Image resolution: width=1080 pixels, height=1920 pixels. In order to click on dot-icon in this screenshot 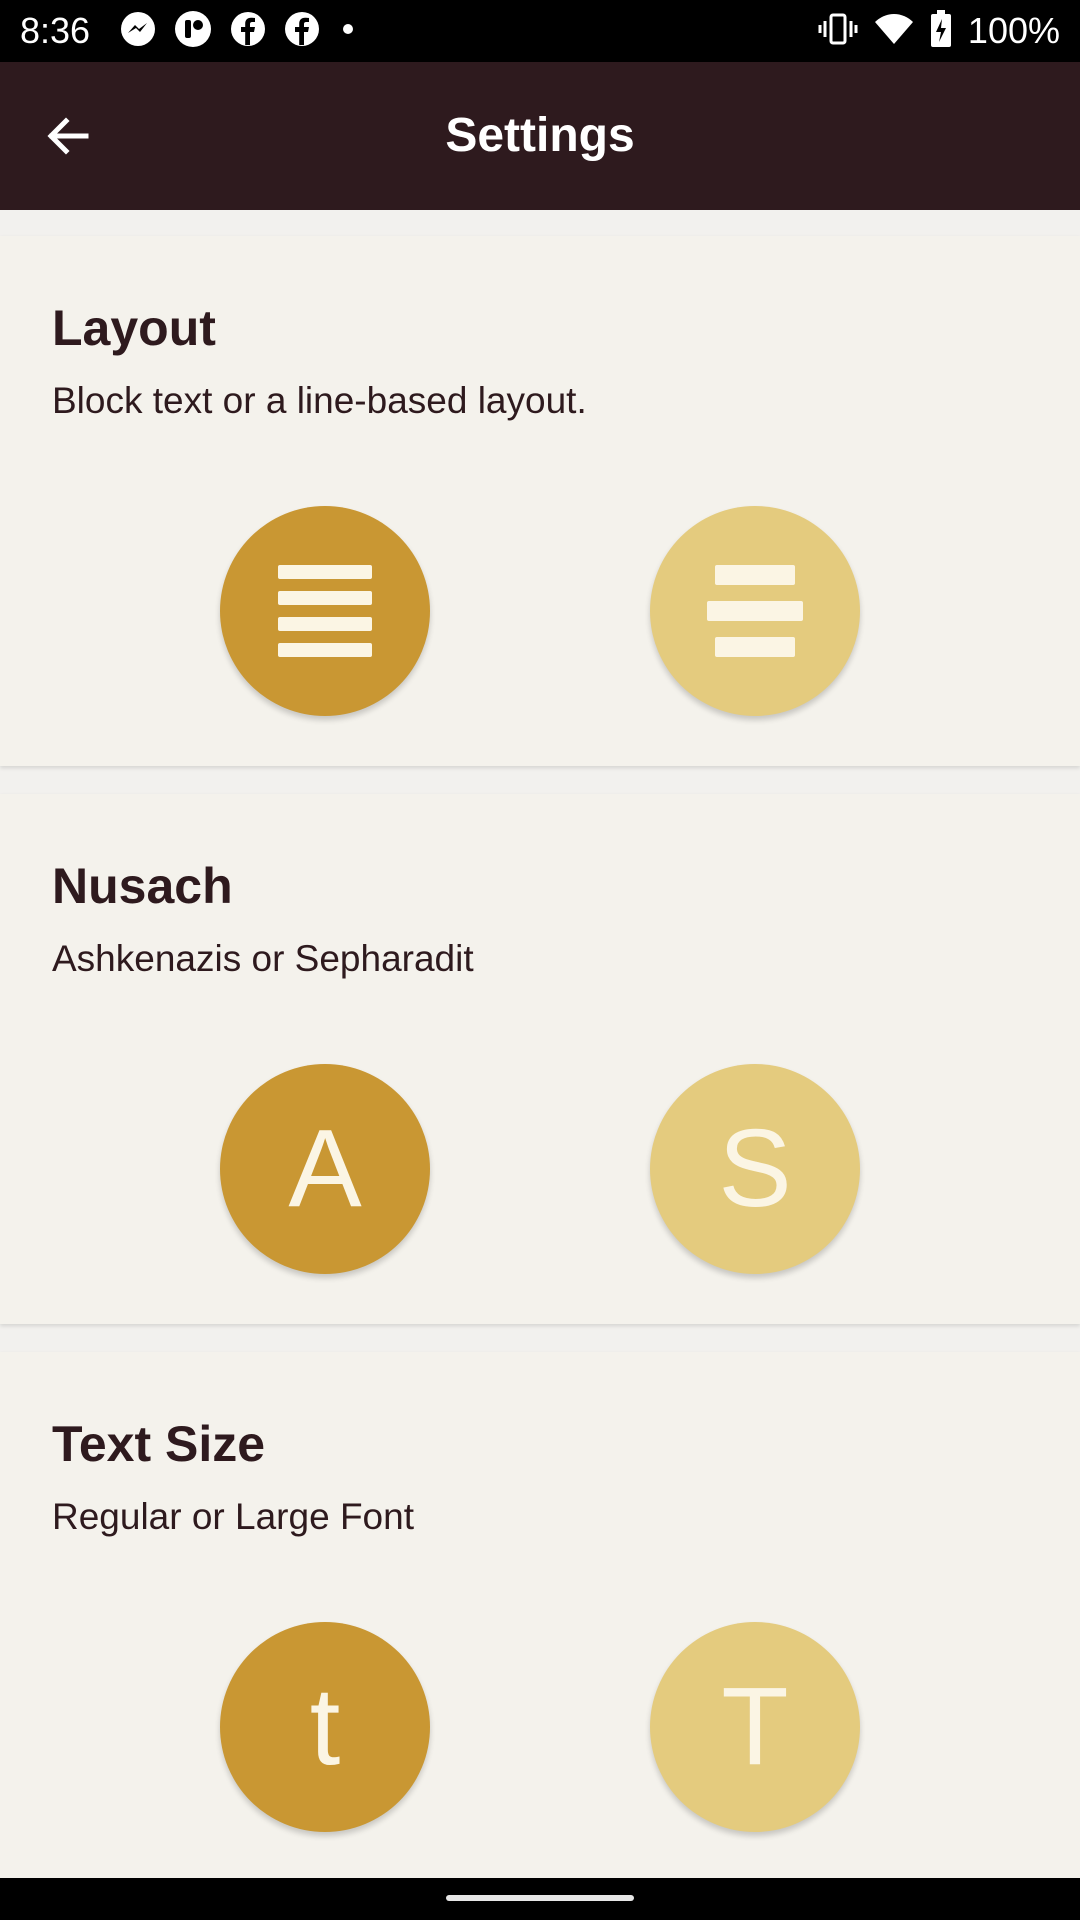, I will do `click(348, 31)`.